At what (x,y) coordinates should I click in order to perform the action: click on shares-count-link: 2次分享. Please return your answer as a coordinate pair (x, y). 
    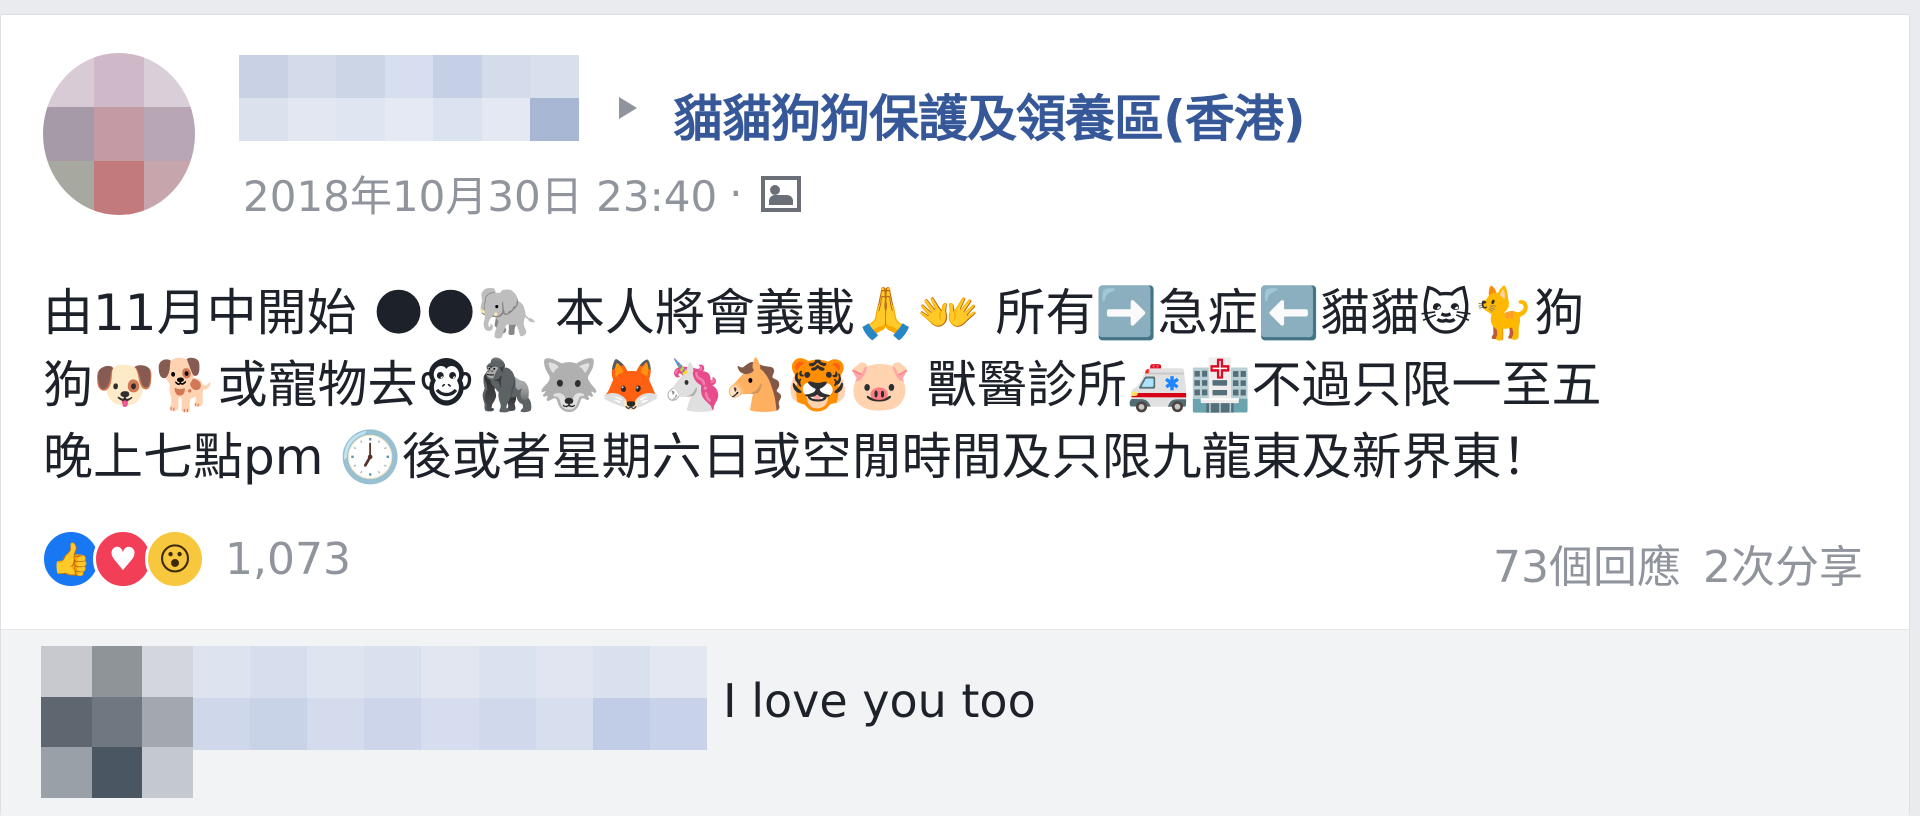
    Looking at the image, I should click on (1783, 563).